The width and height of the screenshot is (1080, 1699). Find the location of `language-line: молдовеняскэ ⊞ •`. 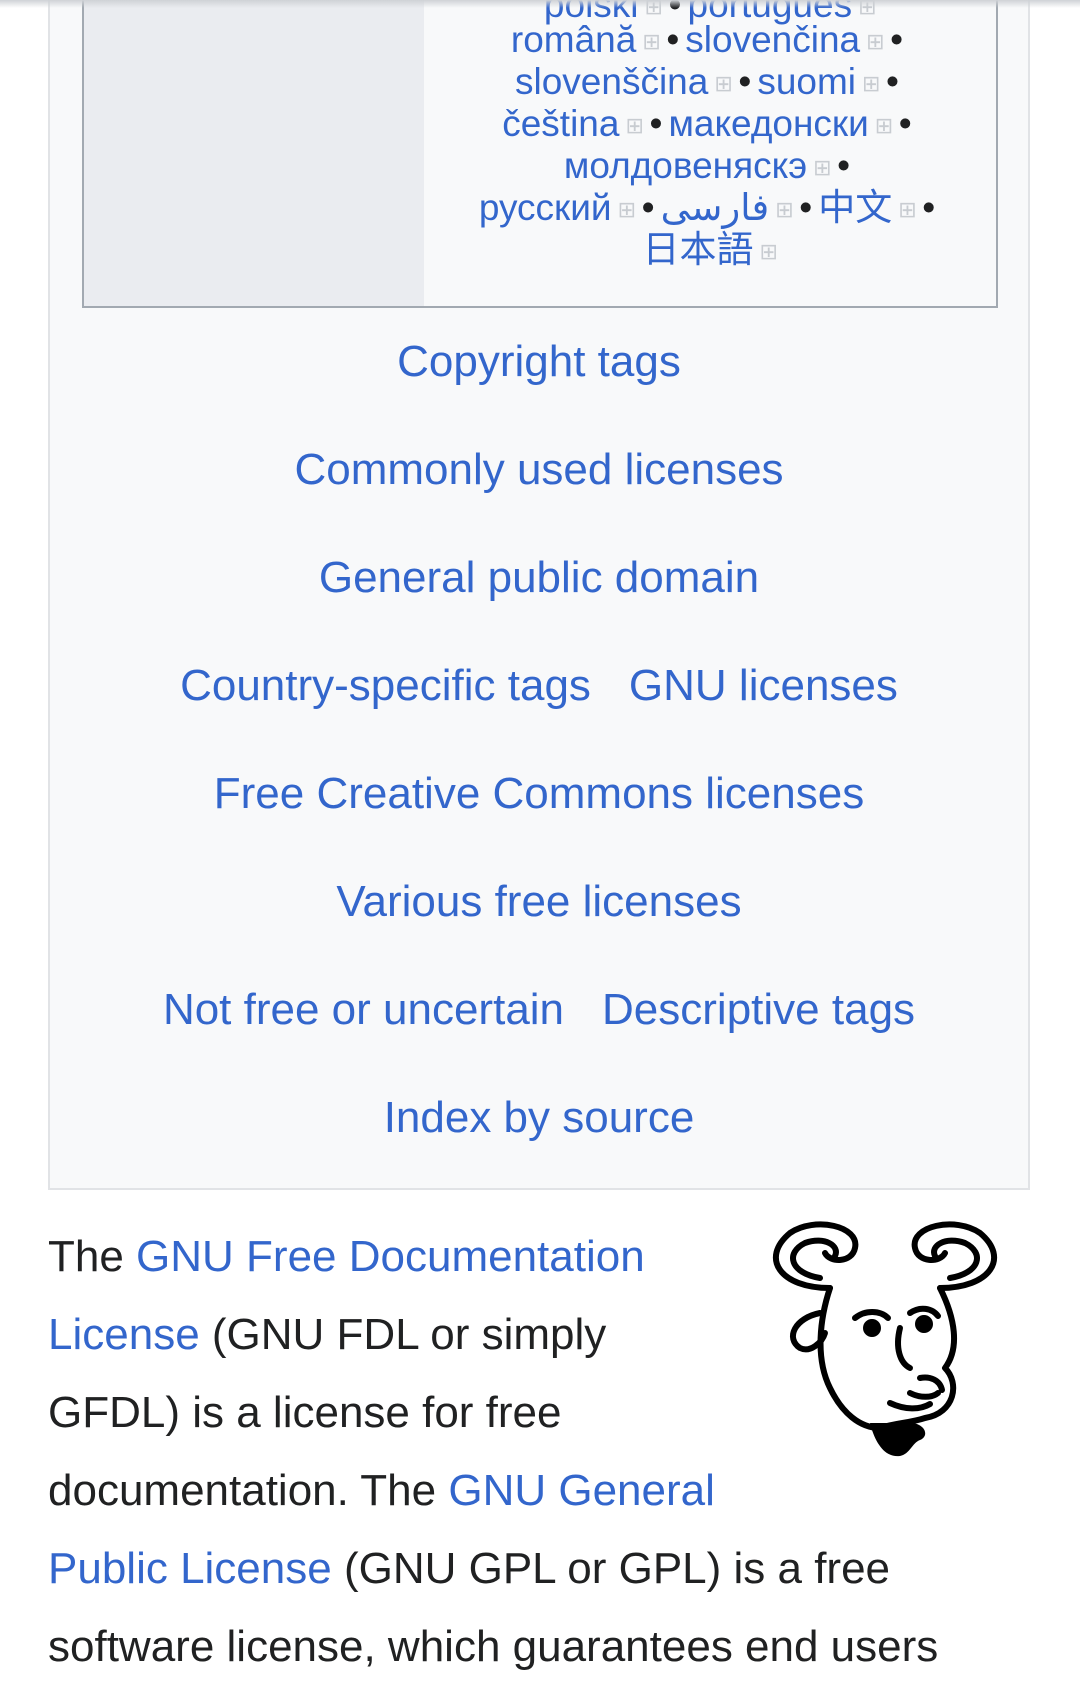

language-line: молдовеняскэ ⊞ • is located at coordinates (710, 165).